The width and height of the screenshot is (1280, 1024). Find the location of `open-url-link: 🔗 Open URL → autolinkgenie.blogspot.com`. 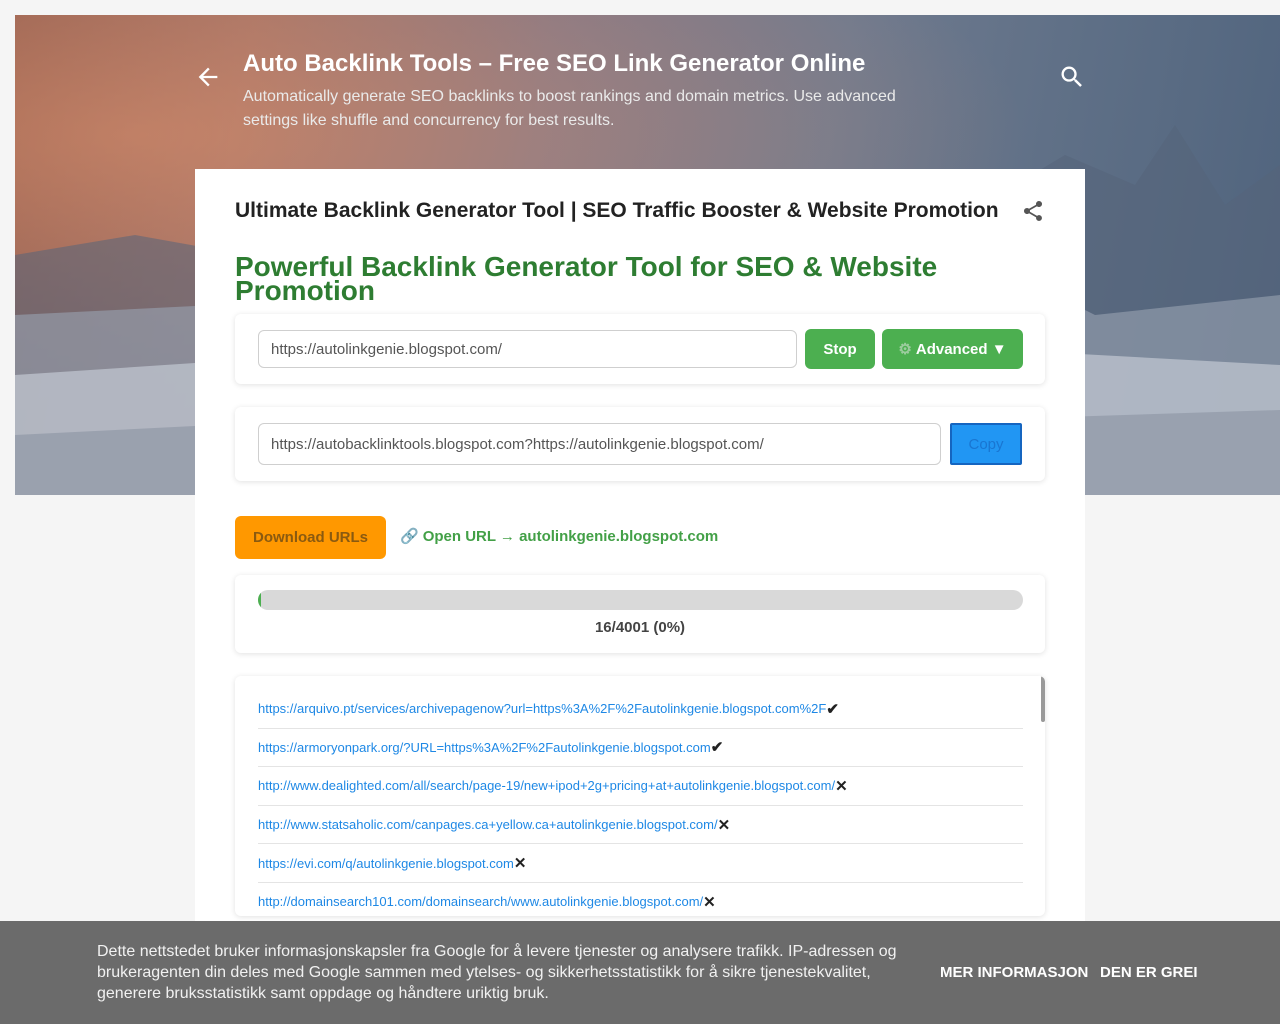

open-url-link: 🔗 Open URL → autolinkgenie.blogspot.com is located at coordinates (559, 536).